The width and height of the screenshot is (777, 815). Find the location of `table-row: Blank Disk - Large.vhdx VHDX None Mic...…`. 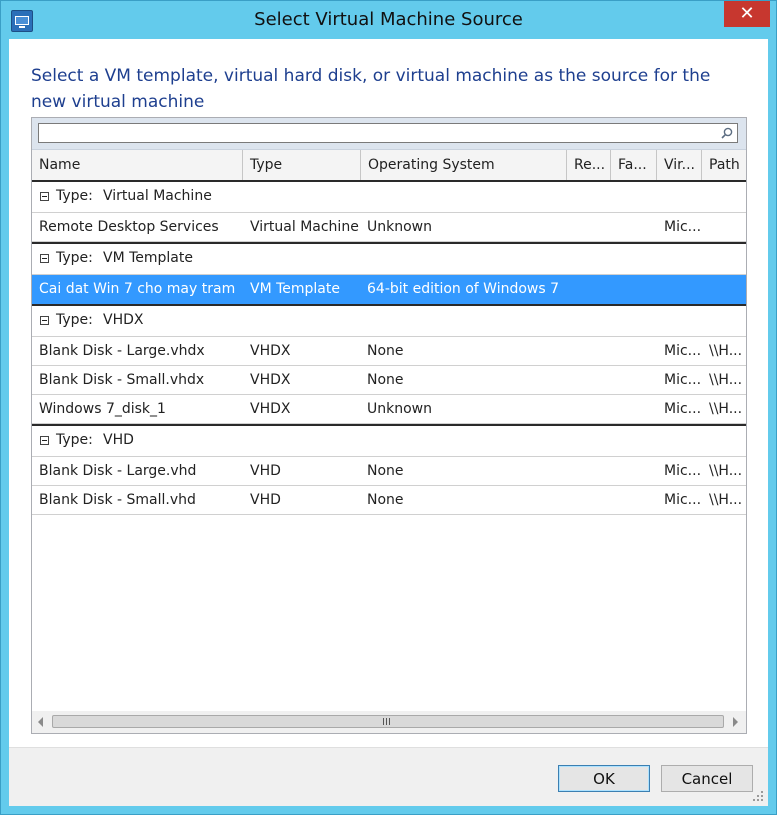

table-row: Blank Disk - Large.vhdx VHDX None Mic...… is located at coordinates (389, 351).